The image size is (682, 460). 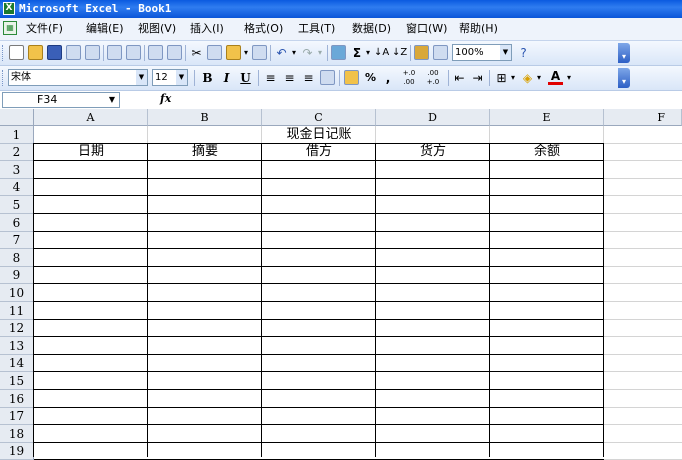 What do you see at coordinates (319, 152) in the screenshot?
I see `header-cell-debit: 借方` at bounding box center [319, 152].